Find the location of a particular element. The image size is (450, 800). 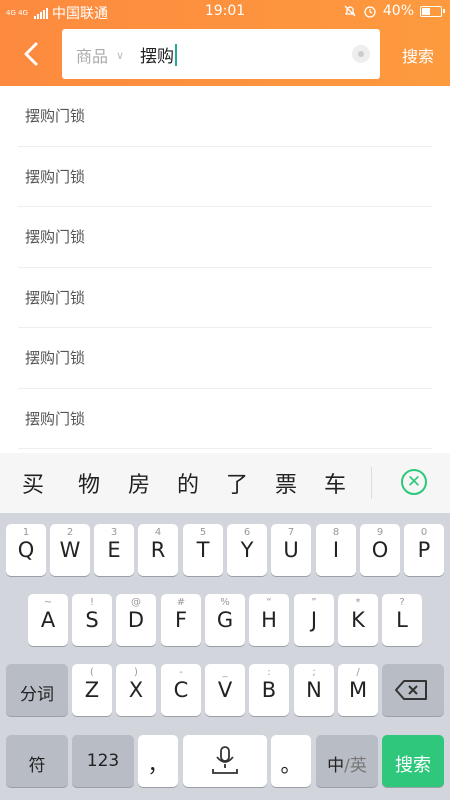

candidate-word: 房 is located at coordinates (139, 483).